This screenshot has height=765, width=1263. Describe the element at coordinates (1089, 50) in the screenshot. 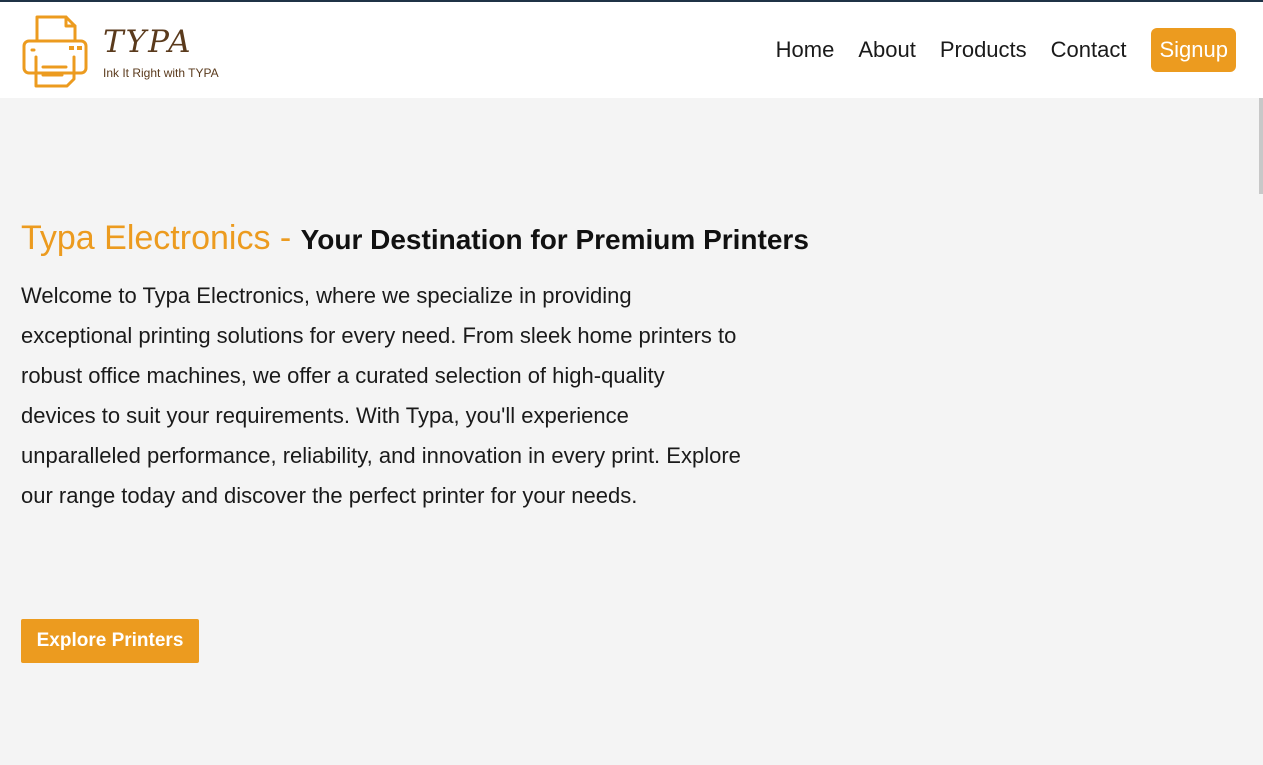

I see `nav-contact-link: Contact` at that location.